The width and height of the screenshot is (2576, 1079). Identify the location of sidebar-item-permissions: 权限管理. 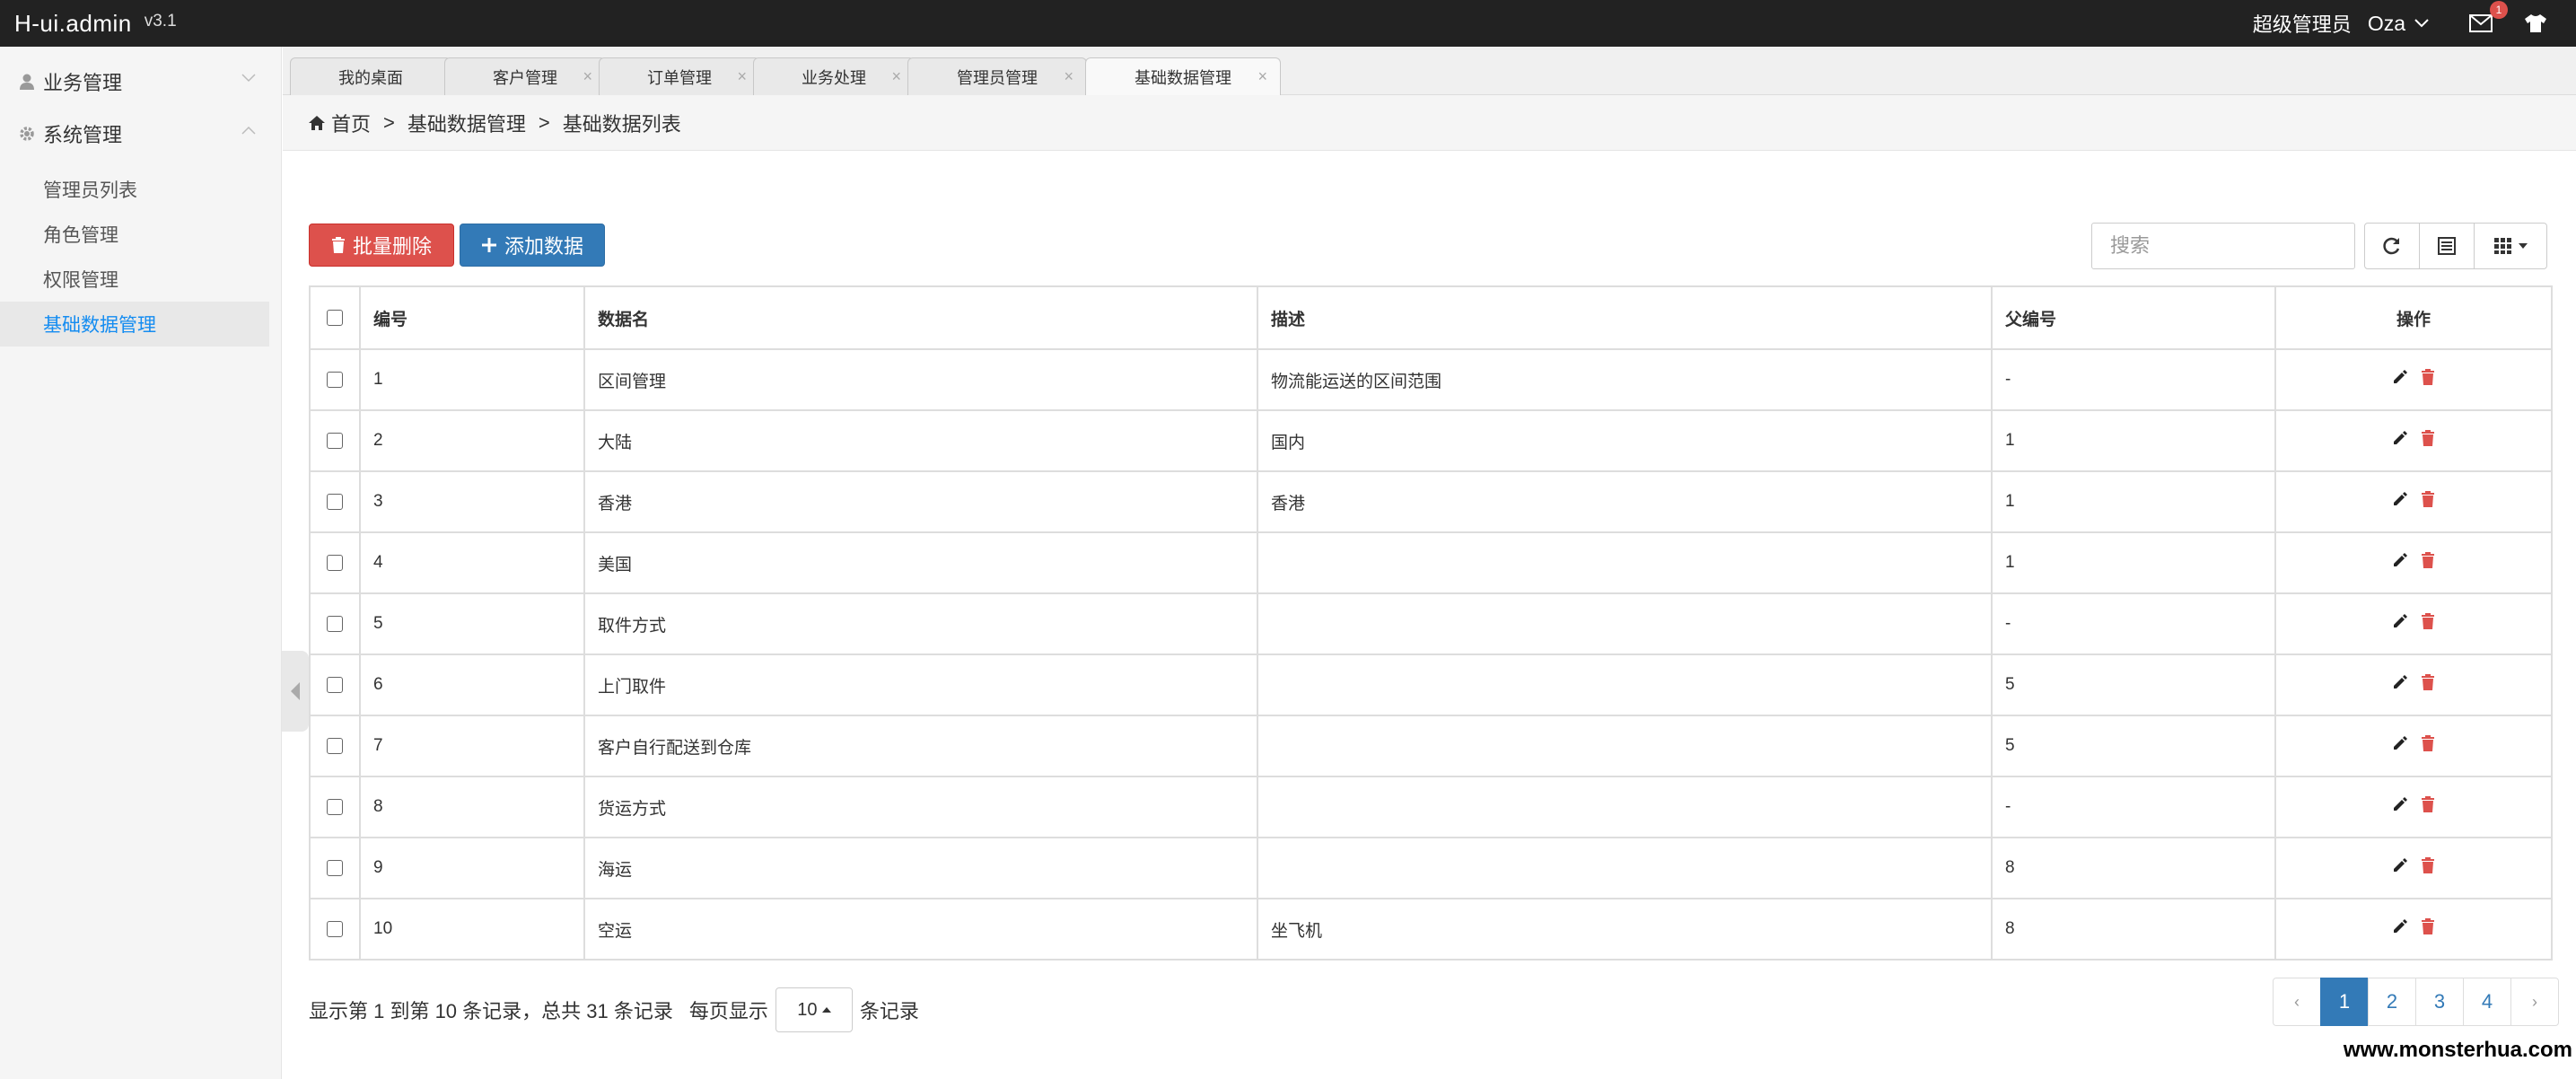
(134, 279).